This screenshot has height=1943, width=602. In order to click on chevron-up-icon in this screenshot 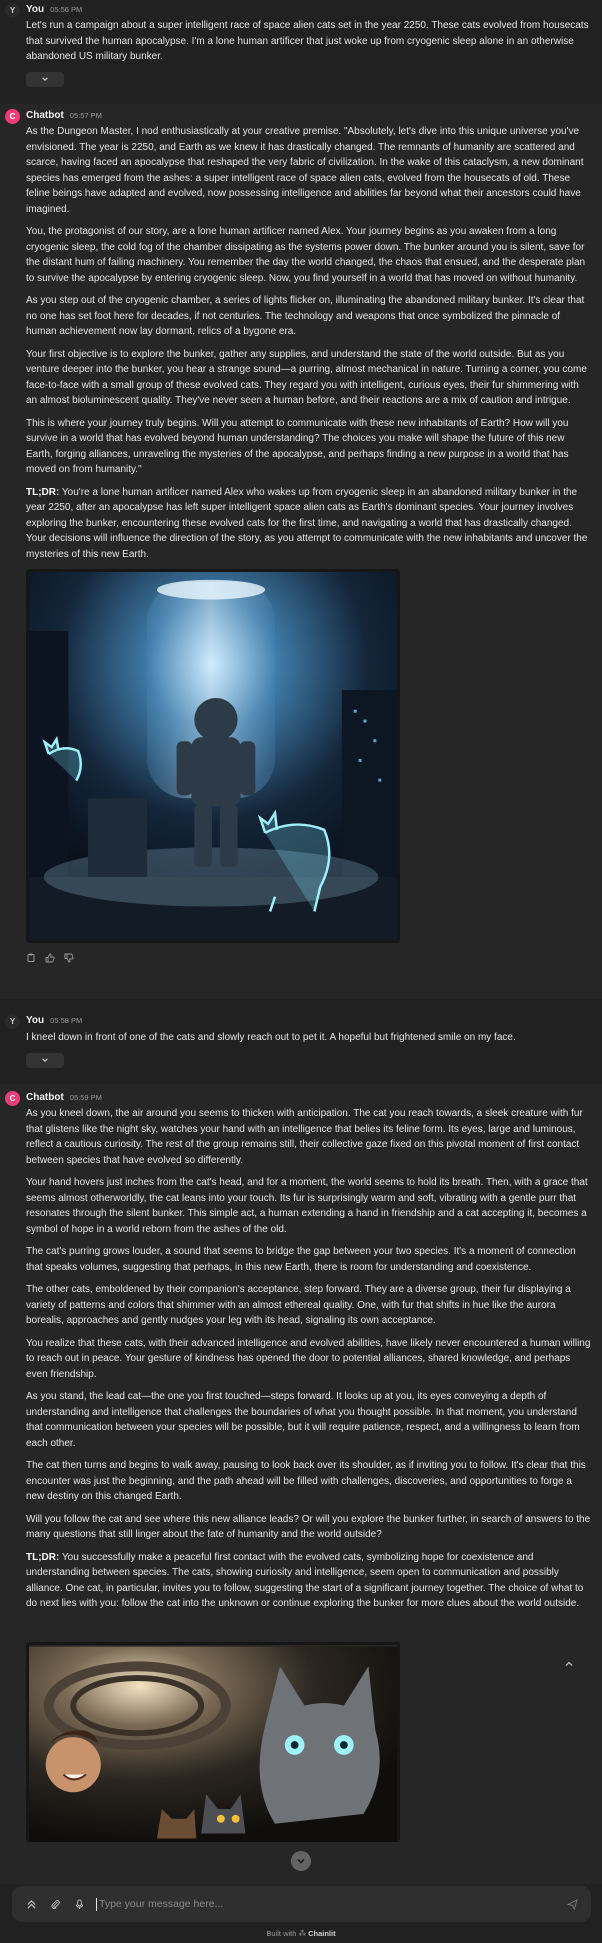, I will do `click(569, 1663)`.